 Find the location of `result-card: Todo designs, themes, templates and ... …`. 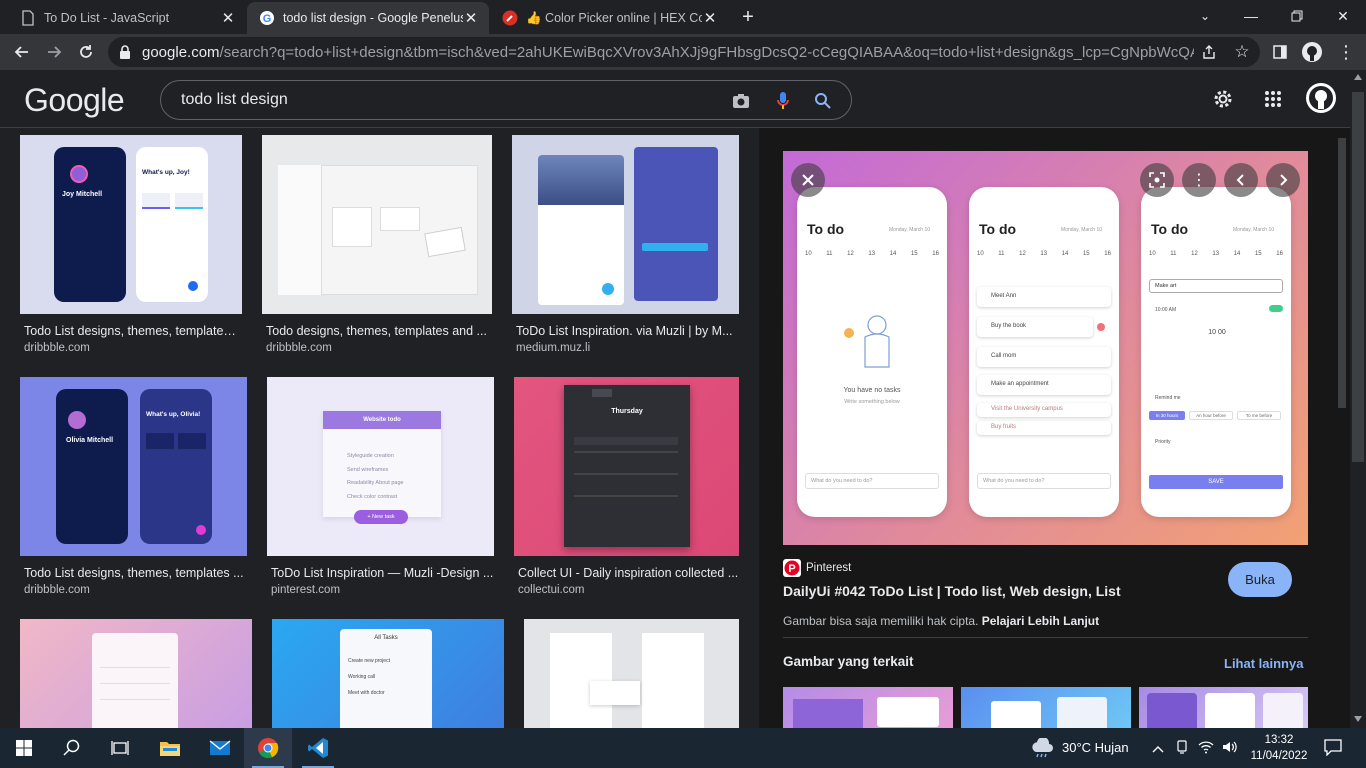

result-card: Todo designs, themes, templates and ... … is located at coordinates (377, 245).